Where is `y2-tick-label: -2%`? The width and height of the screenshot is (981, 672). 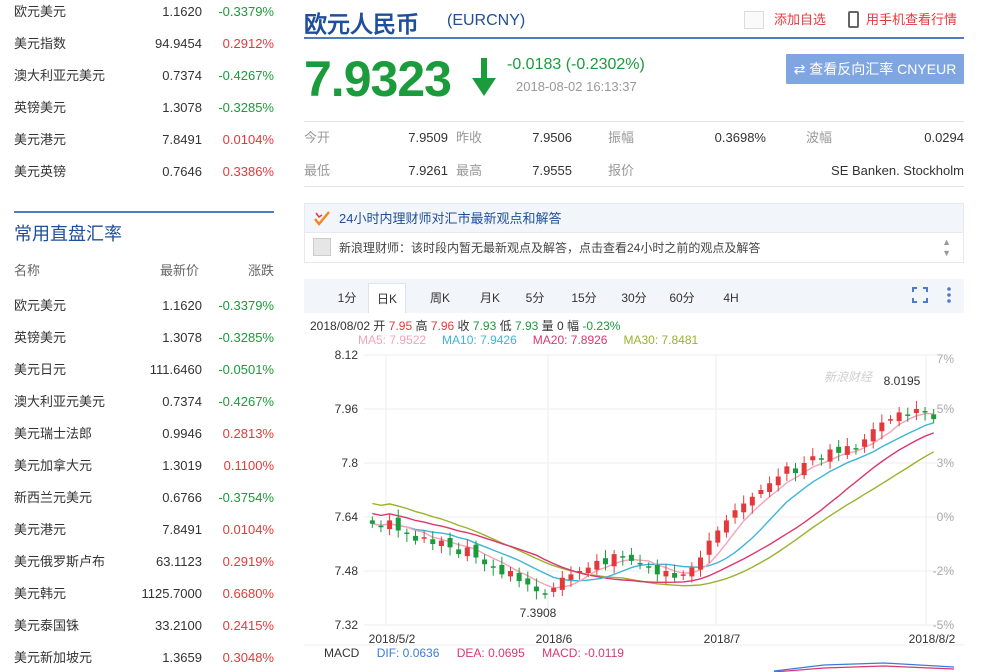
y2-tick-label: -2% is located at coordinates (944, 571).